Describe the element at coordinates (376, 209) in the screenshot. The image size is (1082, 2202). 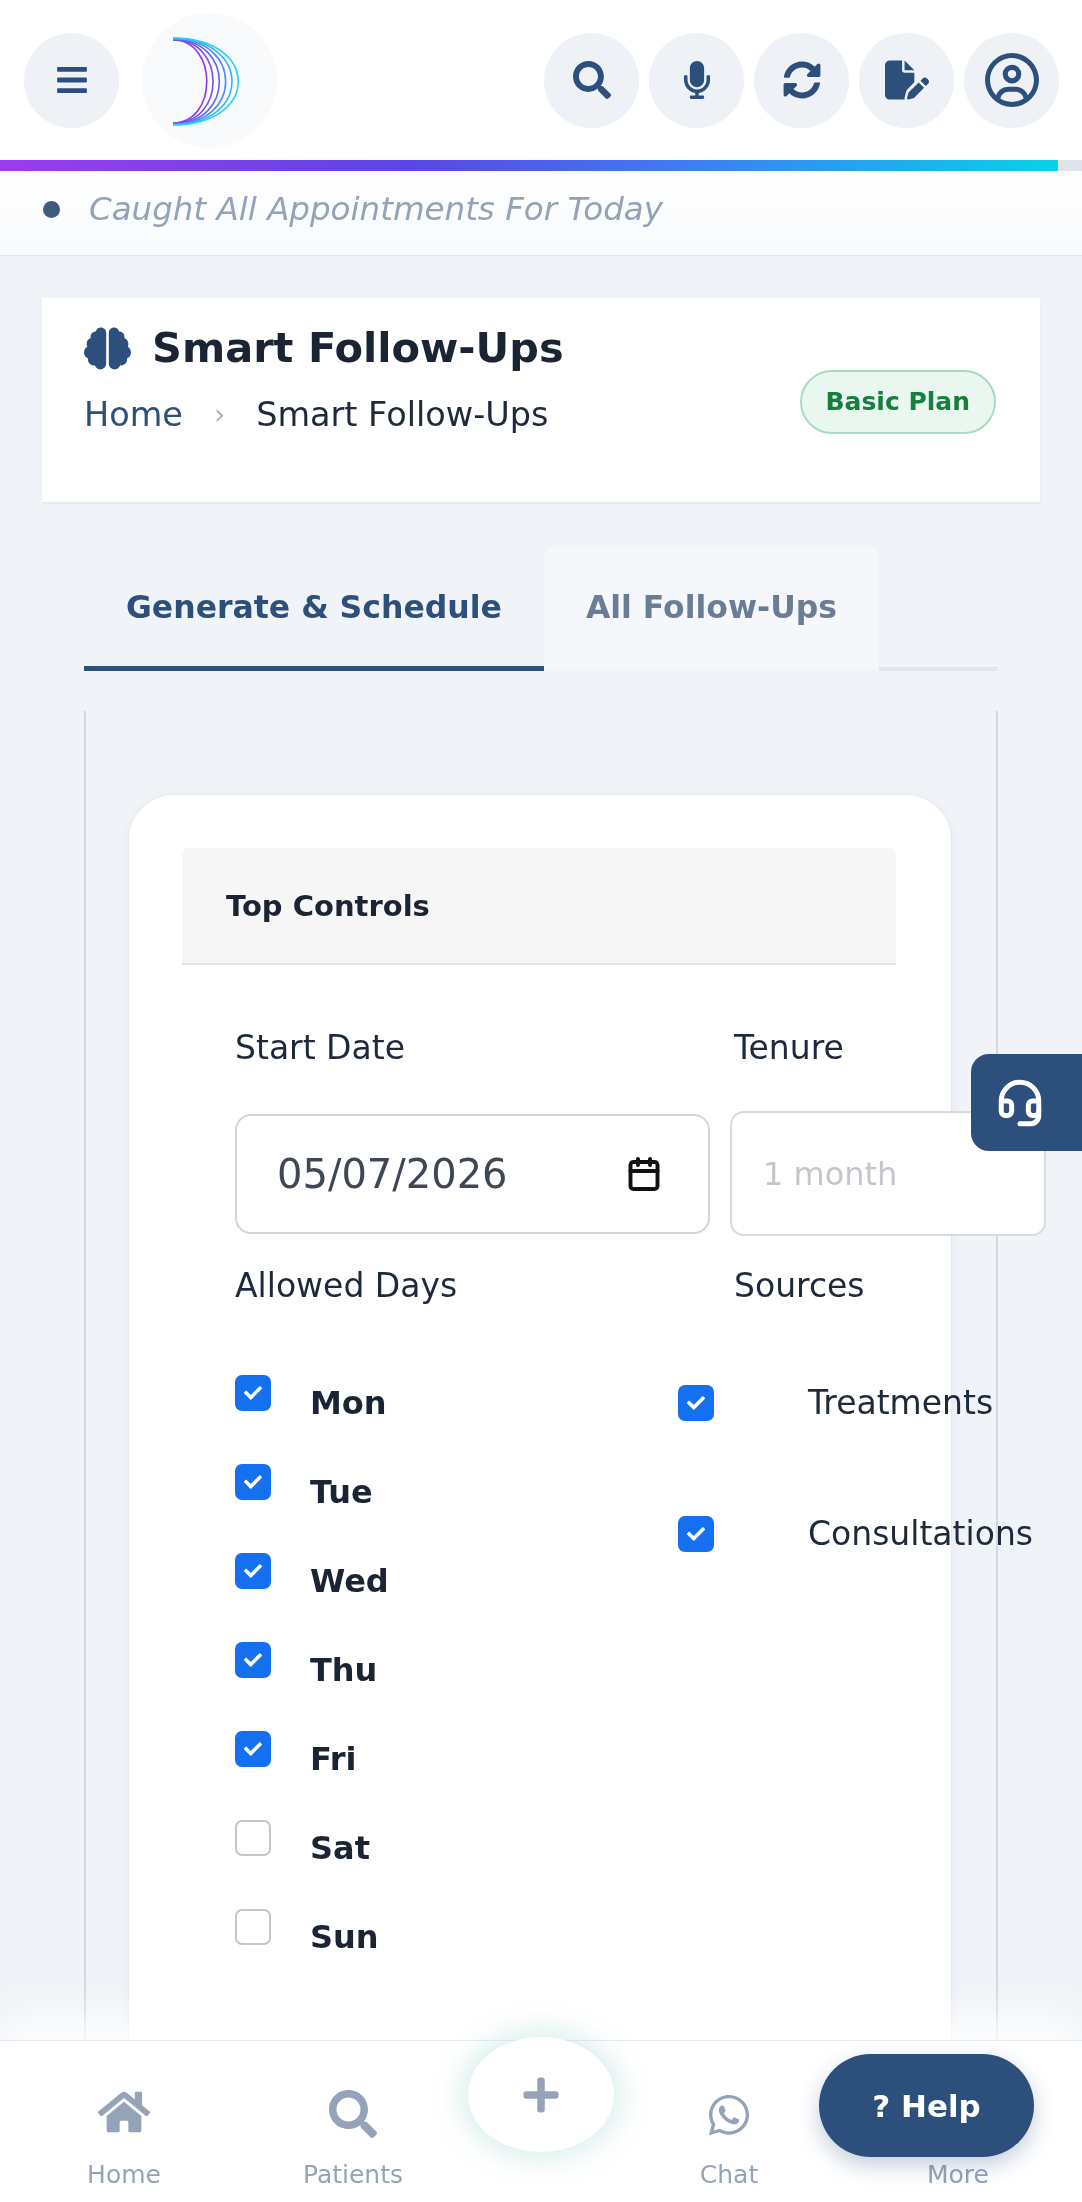
I see `ticker-text: Caught All Appointments For Today` at that location.